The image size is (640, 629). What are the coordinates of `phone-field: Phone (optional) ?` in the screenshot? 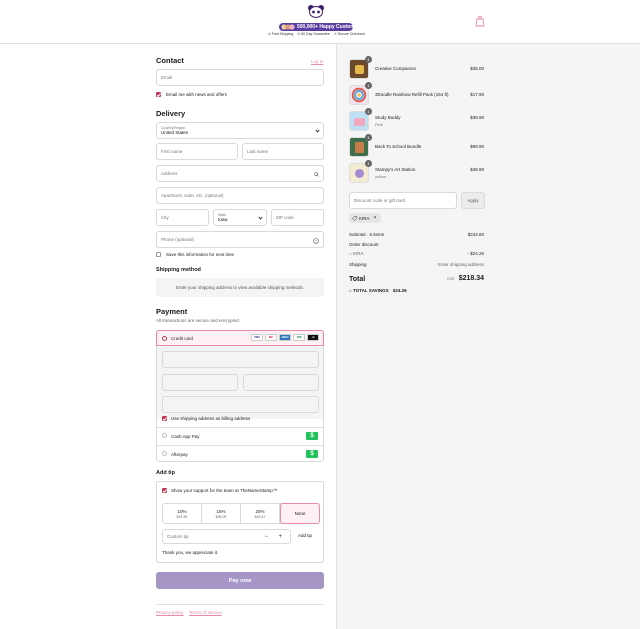 It's located at (240, 239).